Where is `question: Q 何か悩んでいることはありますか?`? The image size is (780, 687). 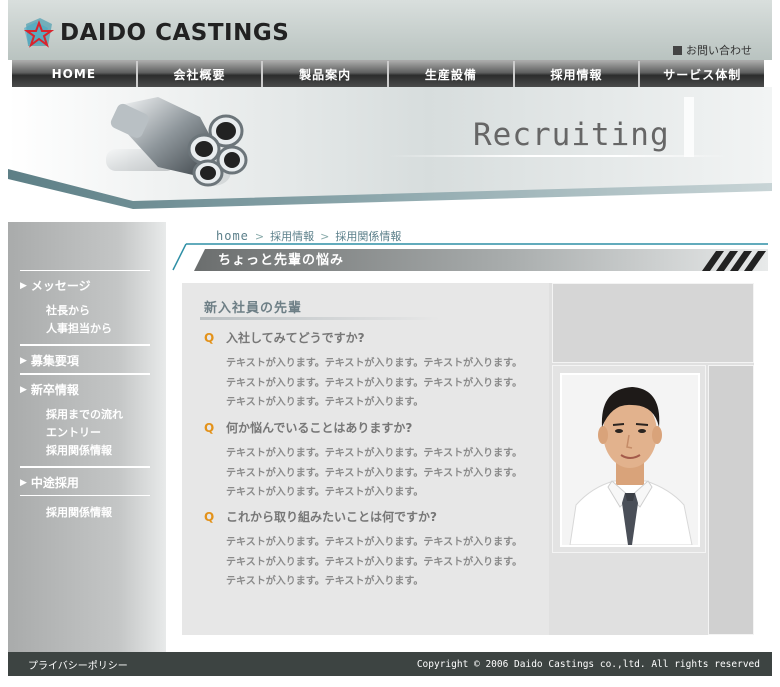 question: Q 何か悩んでいることはありますか? is located at coordinates (374, 427).